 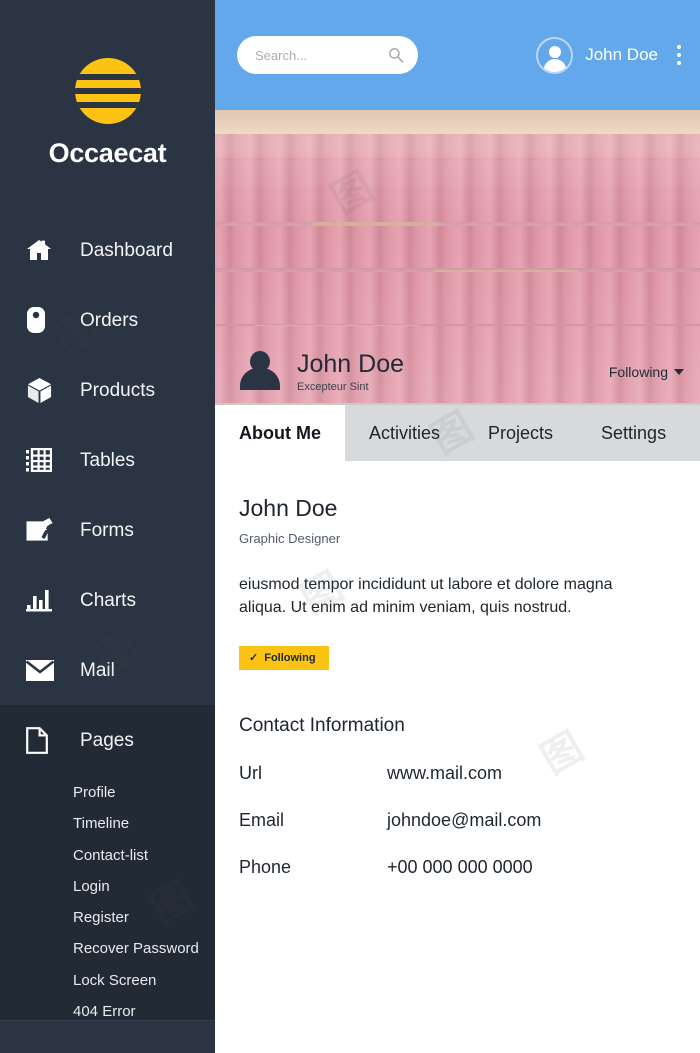 I want to click on brand-name: Occaecat, so click(x=107, y=153).